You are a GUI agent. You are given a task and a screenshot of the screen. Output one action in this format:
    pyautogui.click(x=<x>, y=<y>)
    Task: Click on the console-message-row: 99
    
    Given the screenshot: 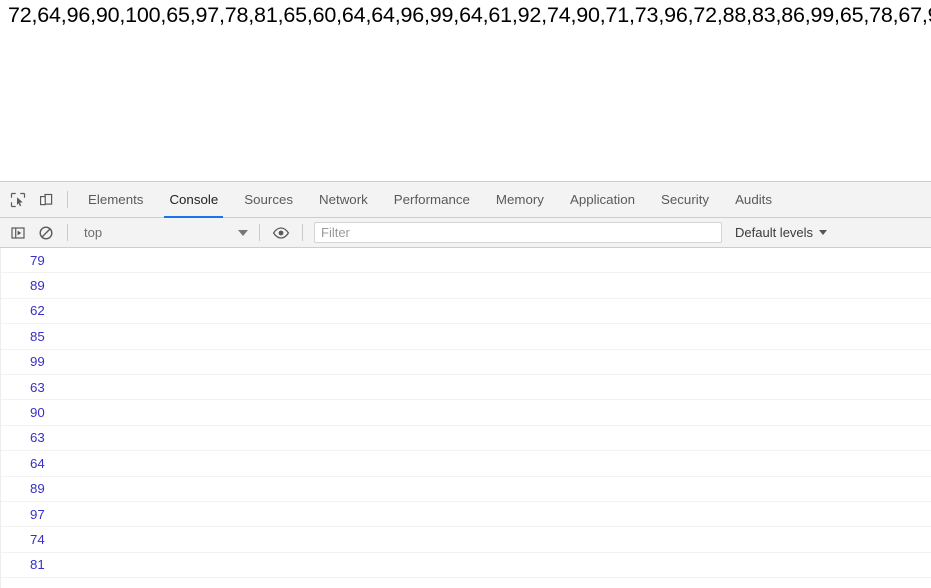 What is the action you would take?
    pyautogui.click(x=466, y=362)
    